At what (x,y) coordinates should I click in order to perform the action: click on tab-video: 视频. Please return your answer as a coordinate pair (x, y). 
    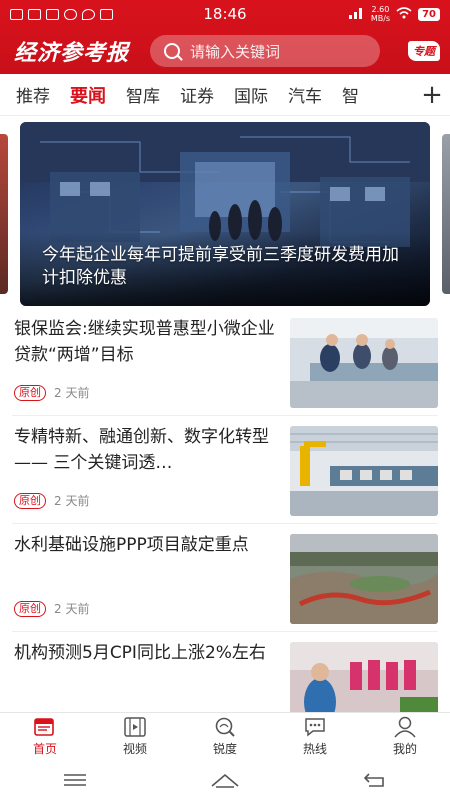
    Looking at the image, I should click on (135, 736).